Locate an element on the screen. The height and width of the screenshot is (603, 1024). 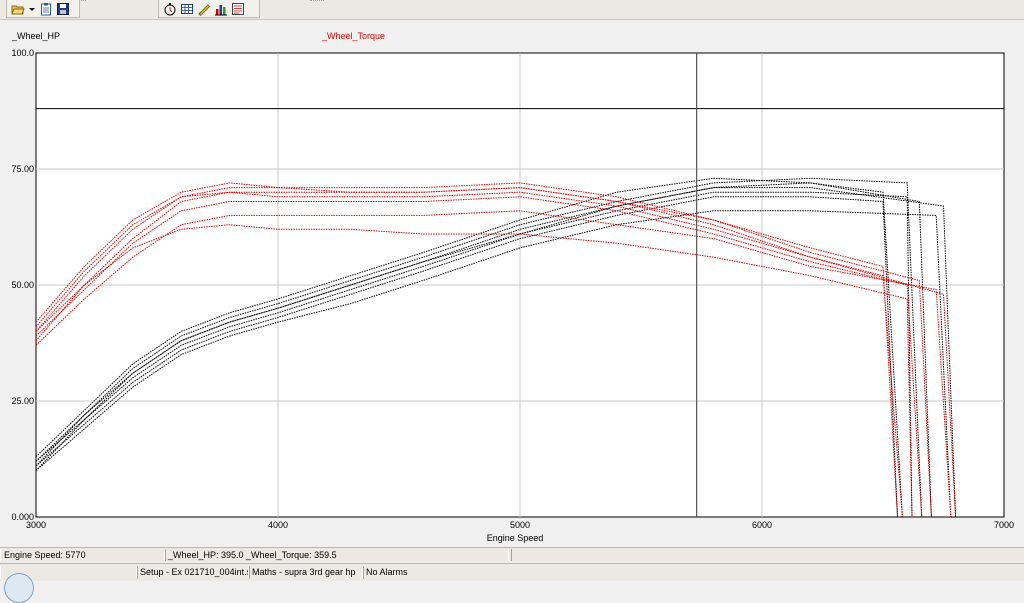
y-tick-label: 50.00 is located at coordinates (22, 285).